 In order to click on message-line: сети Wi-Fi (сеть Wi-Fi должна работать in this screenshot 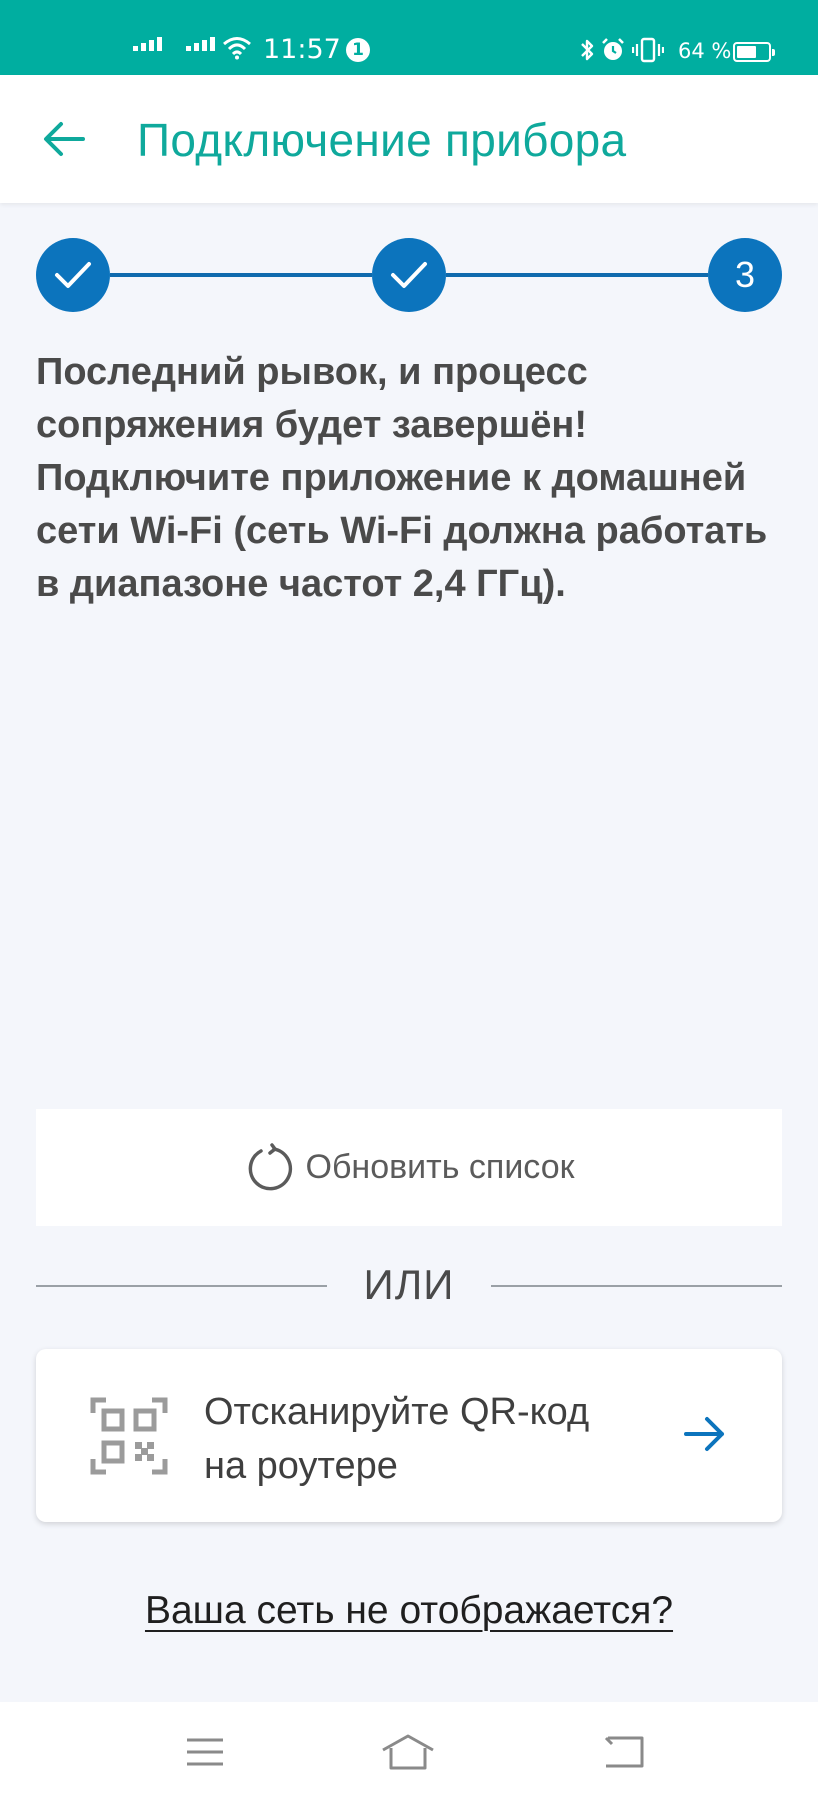, I will do `click(402, 531)`.